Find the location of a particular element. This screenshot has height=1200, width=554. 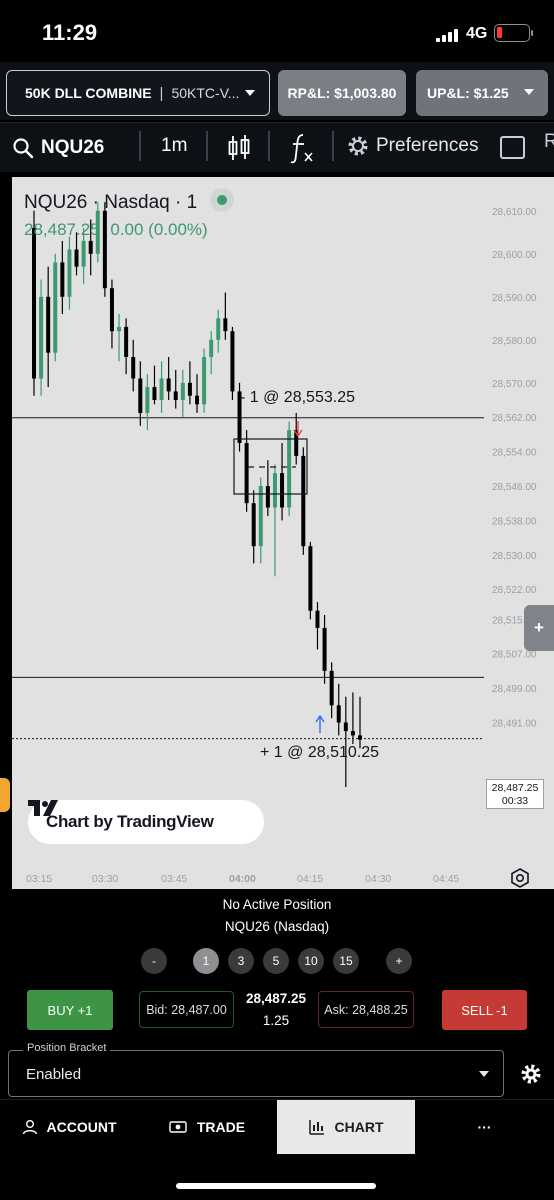

quantity-15-button: 15 is located at coordinates (346, 961).